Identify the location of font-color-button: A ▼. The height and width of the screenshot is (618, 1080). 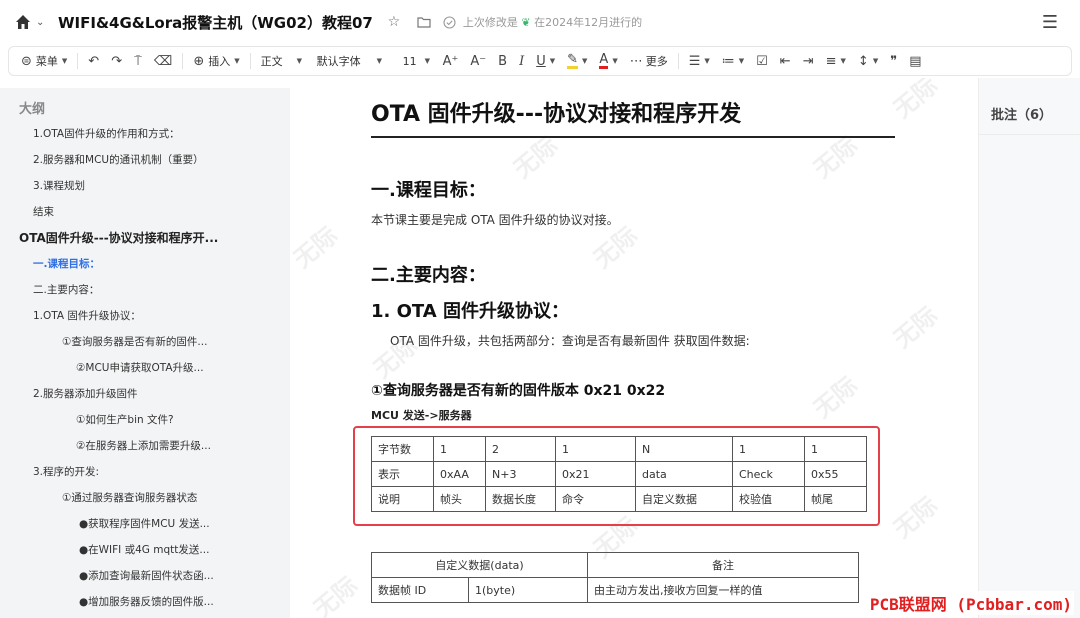
(608, 61).